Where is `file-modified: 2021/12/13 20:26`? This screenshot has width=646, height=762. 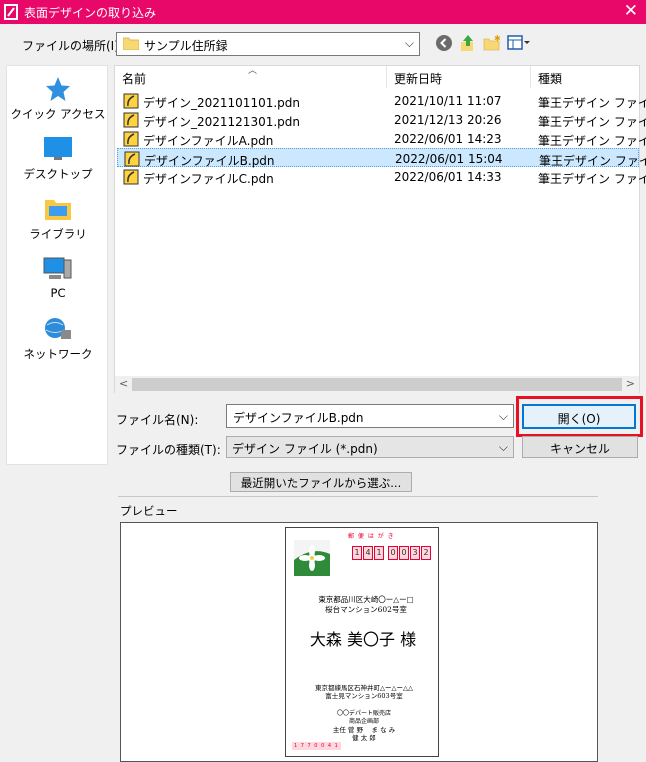
file-modified: 2021/12/13 20:26 is located at coordinates (448, 120).